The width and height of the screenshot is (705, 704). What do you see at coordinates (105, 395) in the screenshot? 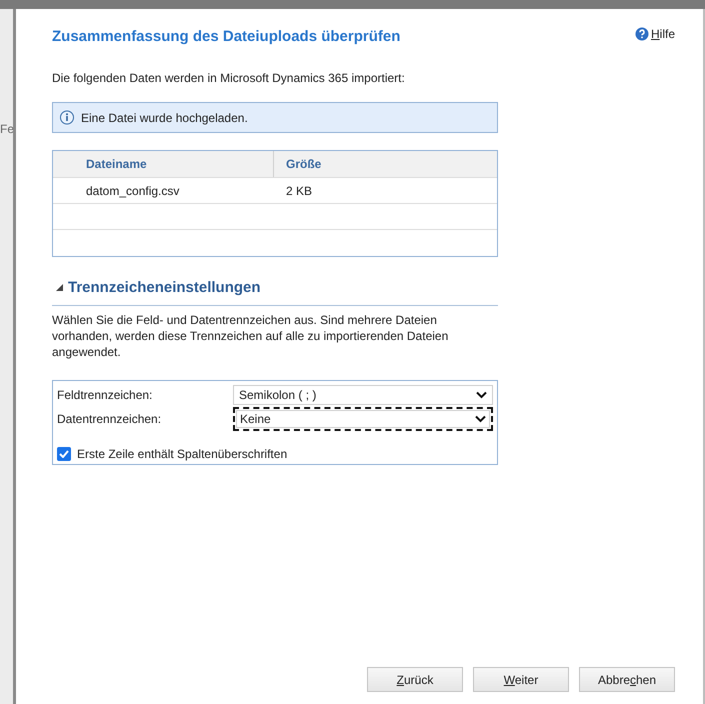
I see `field-label: Feldtrennzeichen:` at bounding box center [105, 395].